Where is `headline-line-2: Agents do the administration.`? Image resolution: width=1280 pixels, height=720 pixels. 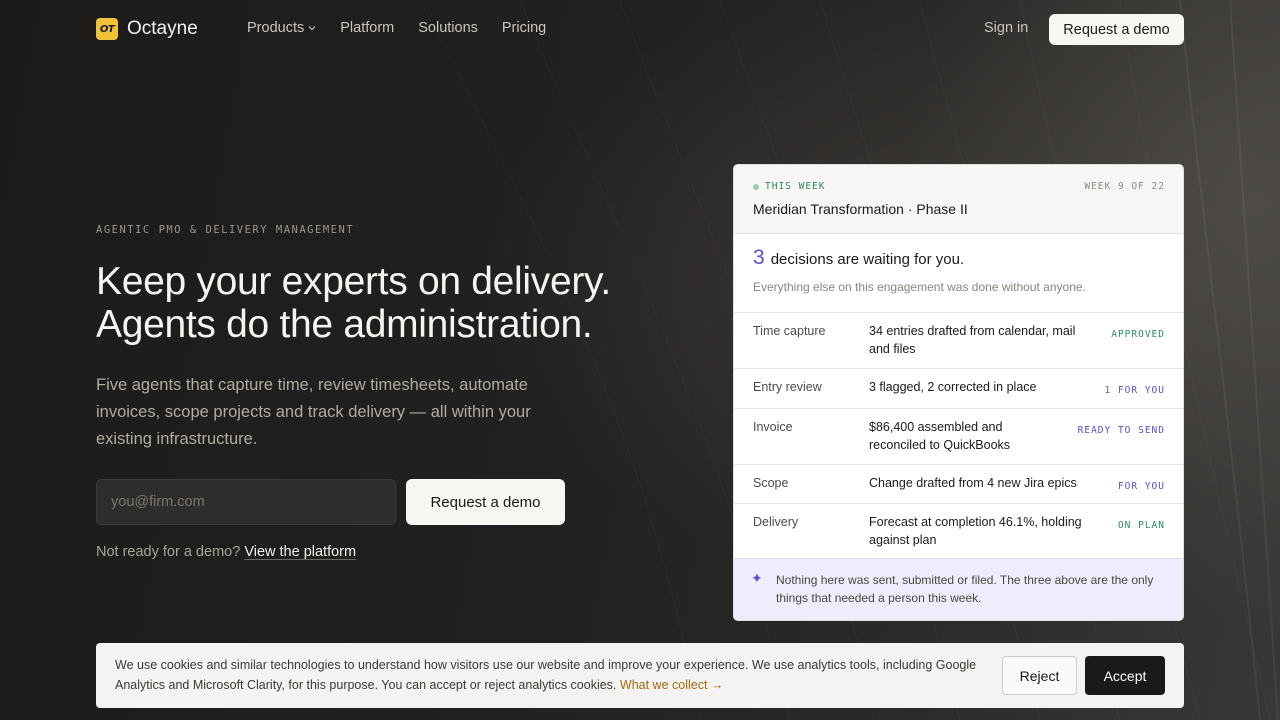
headline-line-2: Agents do the administration. is located at coordinates (344, 324).